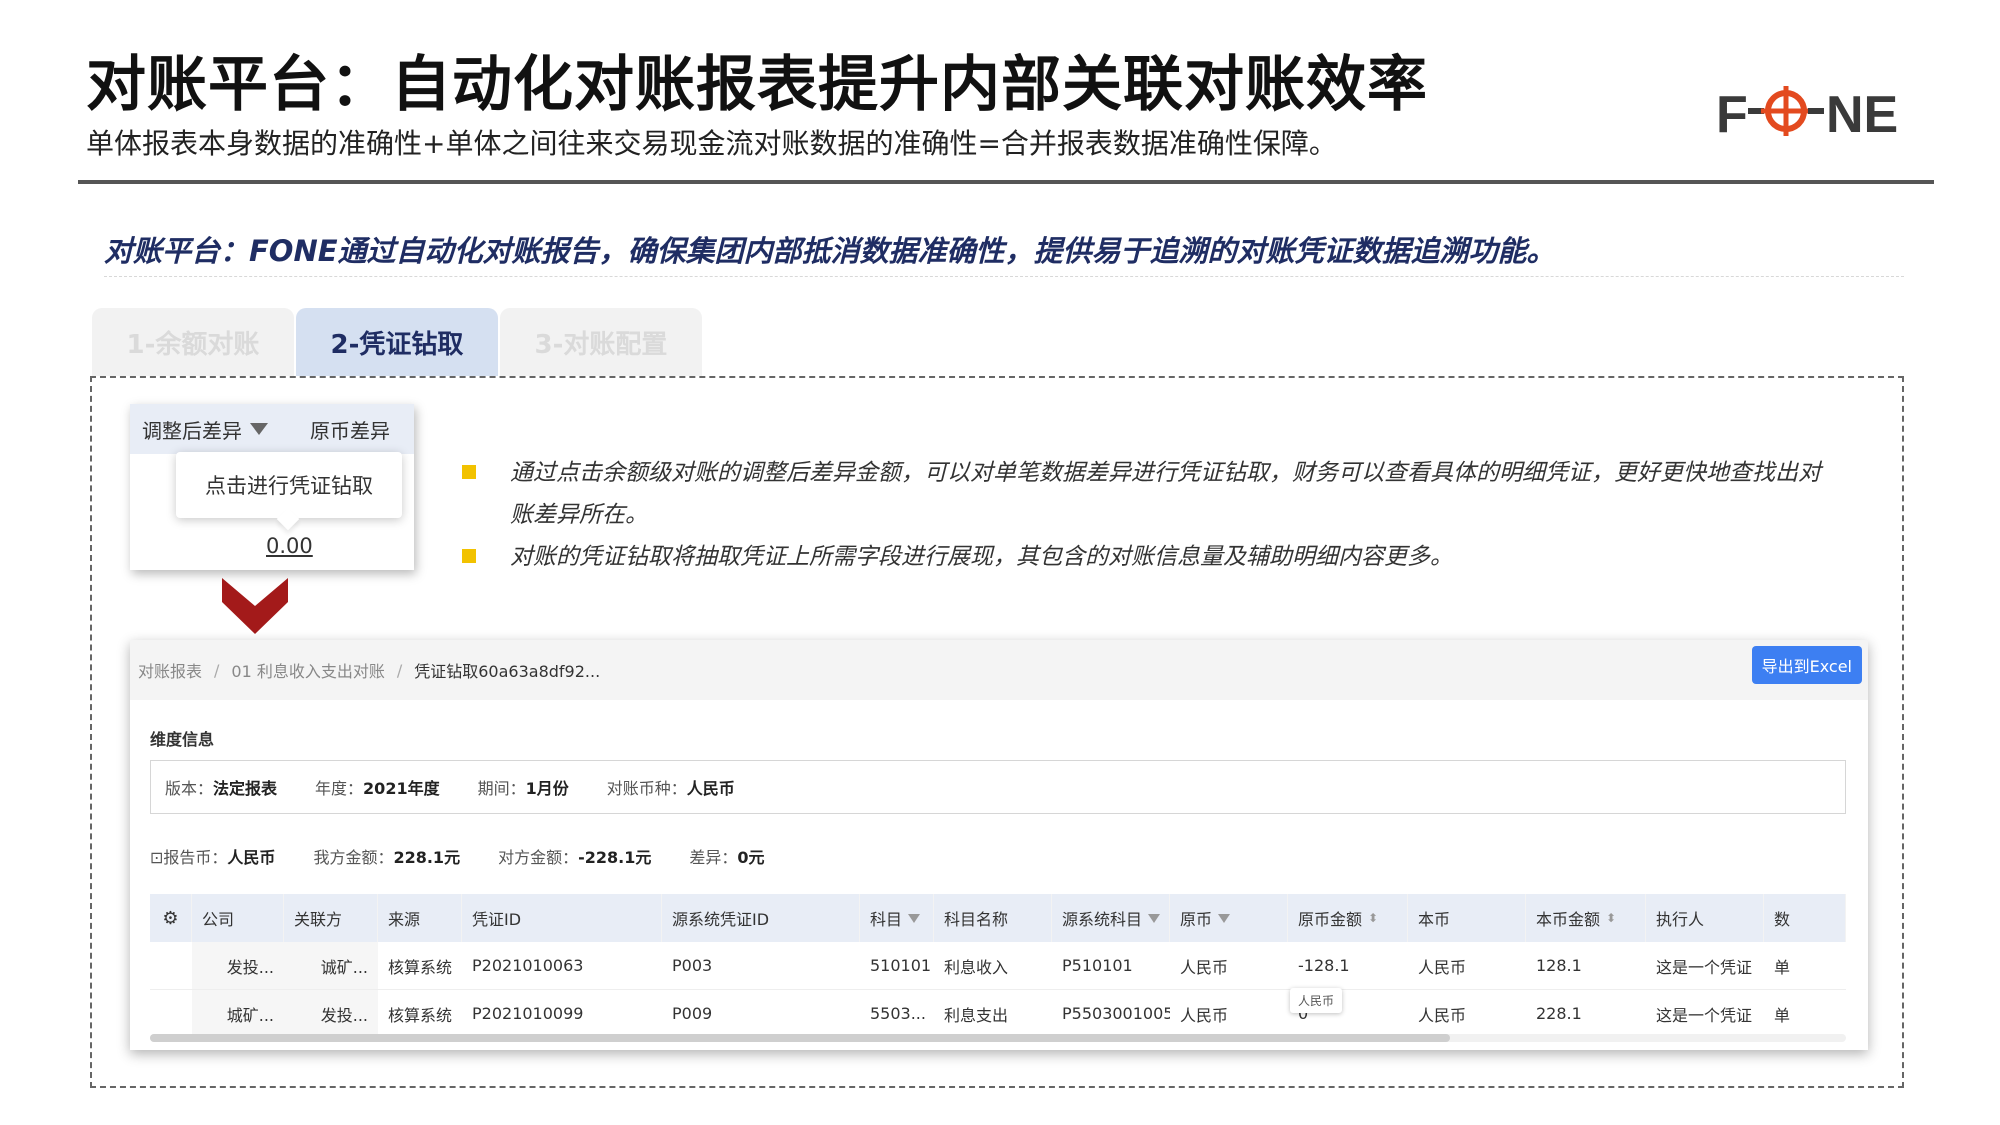 The image size is (2000, 1125). What do you see at coordinates (397, 342) in the screenshot?
I see `tab-voucher-drilldown: 2-凭证钻取` at bounding box center [397, 342].